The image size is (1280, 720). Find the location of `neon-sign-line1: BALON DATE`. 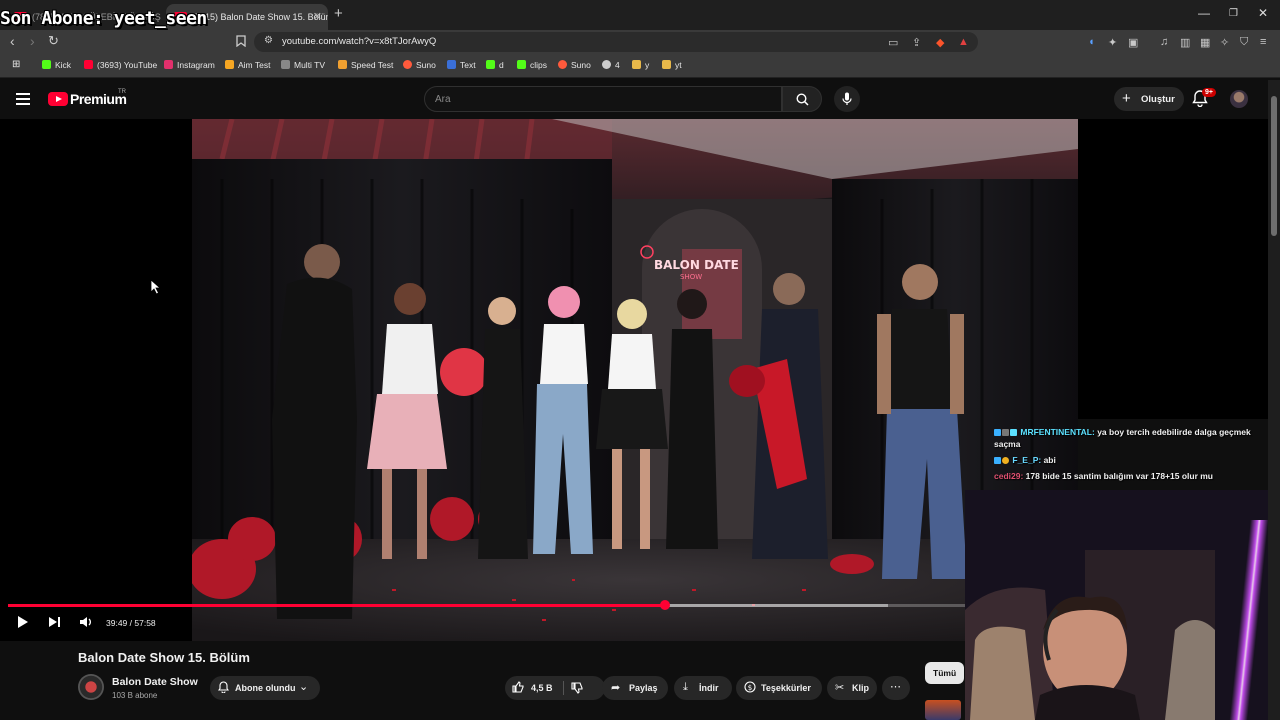

neon-sign-line1: BALON DATE is located at coordinates (696, 265).